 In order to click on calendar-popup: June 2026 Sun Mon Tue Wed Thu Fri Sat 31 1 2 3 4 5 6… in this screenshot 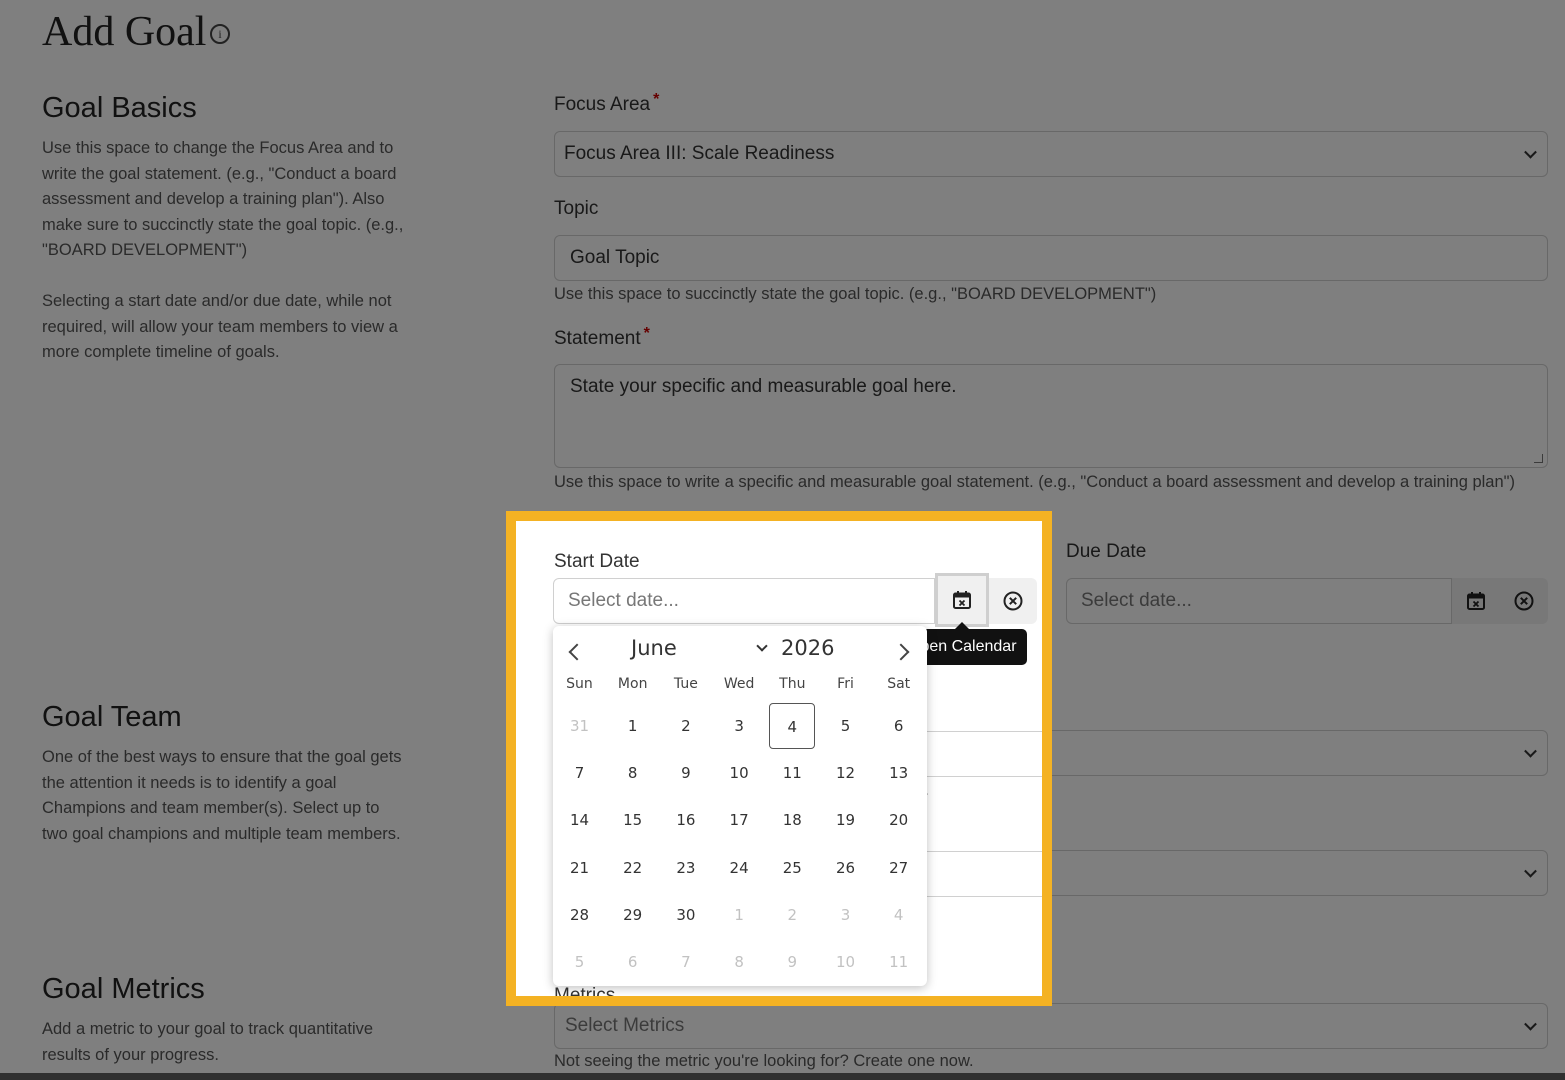, I will do `click(740, 806)`.